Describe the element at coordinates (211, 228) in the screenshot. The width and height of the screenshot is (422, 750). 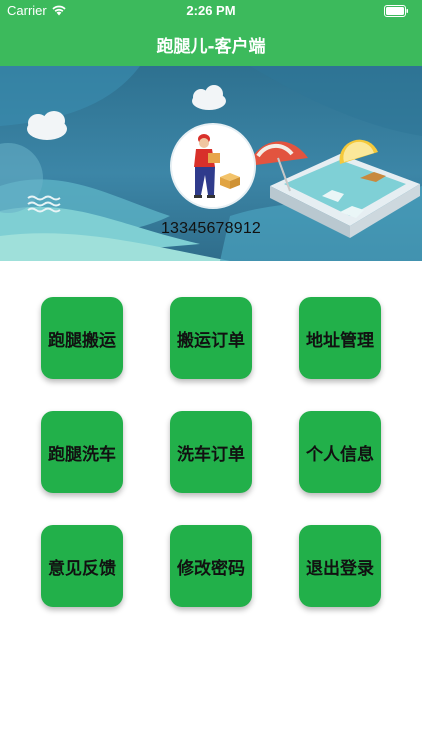
I see `phone-number: 13345678912` at that location.